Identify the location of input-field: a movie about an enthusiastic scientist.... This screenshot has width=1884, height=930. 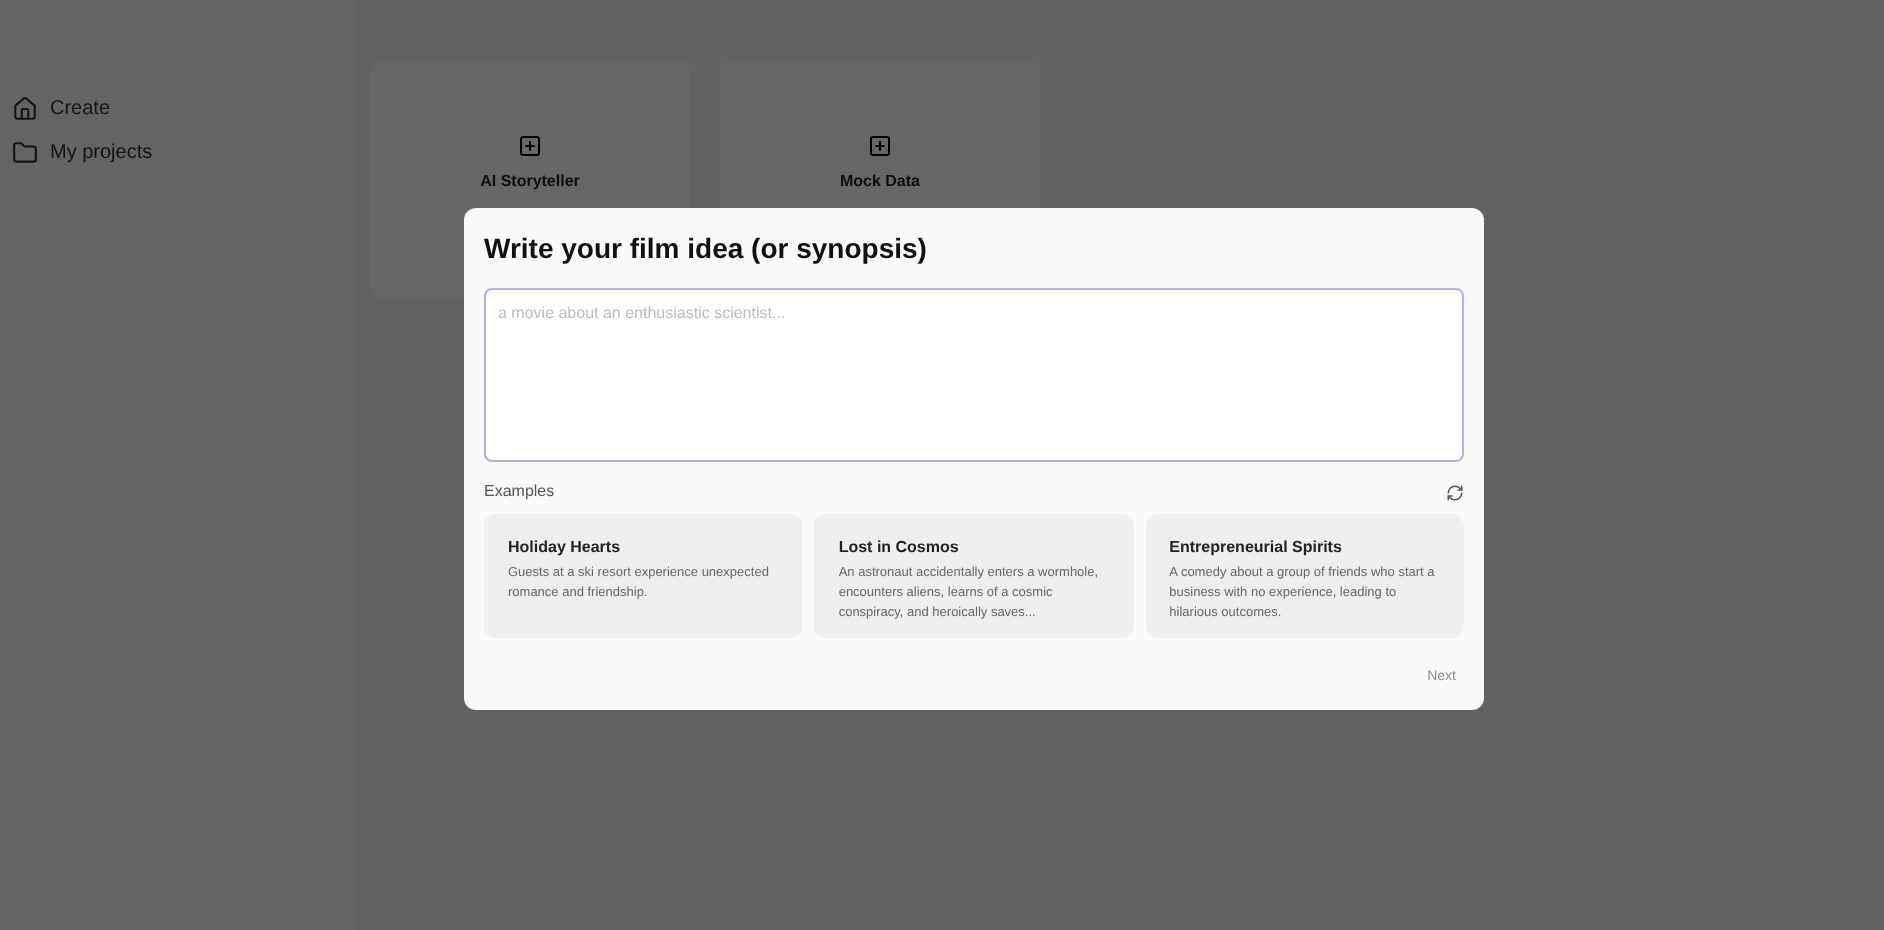
(974, 375).